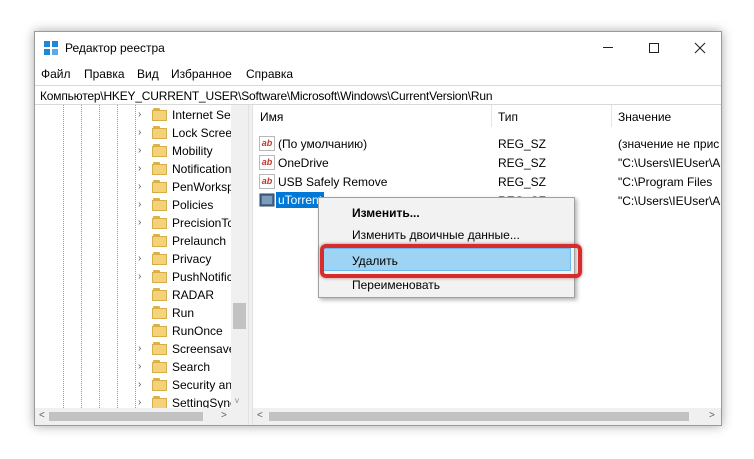 Image resolution: width=754 pixels, height=459 pixels. I want to click on tree-item: › Notification, so click(188, 169).